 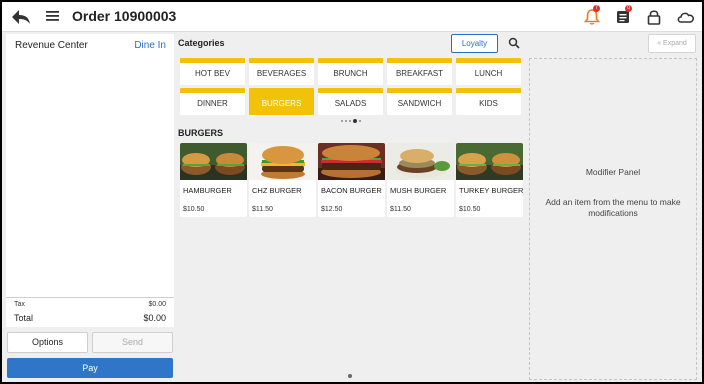 What do you see at coordinates (157, 304) in the screenshot?
I see `tax-value: $0.00` at bounding box center [157, 304].